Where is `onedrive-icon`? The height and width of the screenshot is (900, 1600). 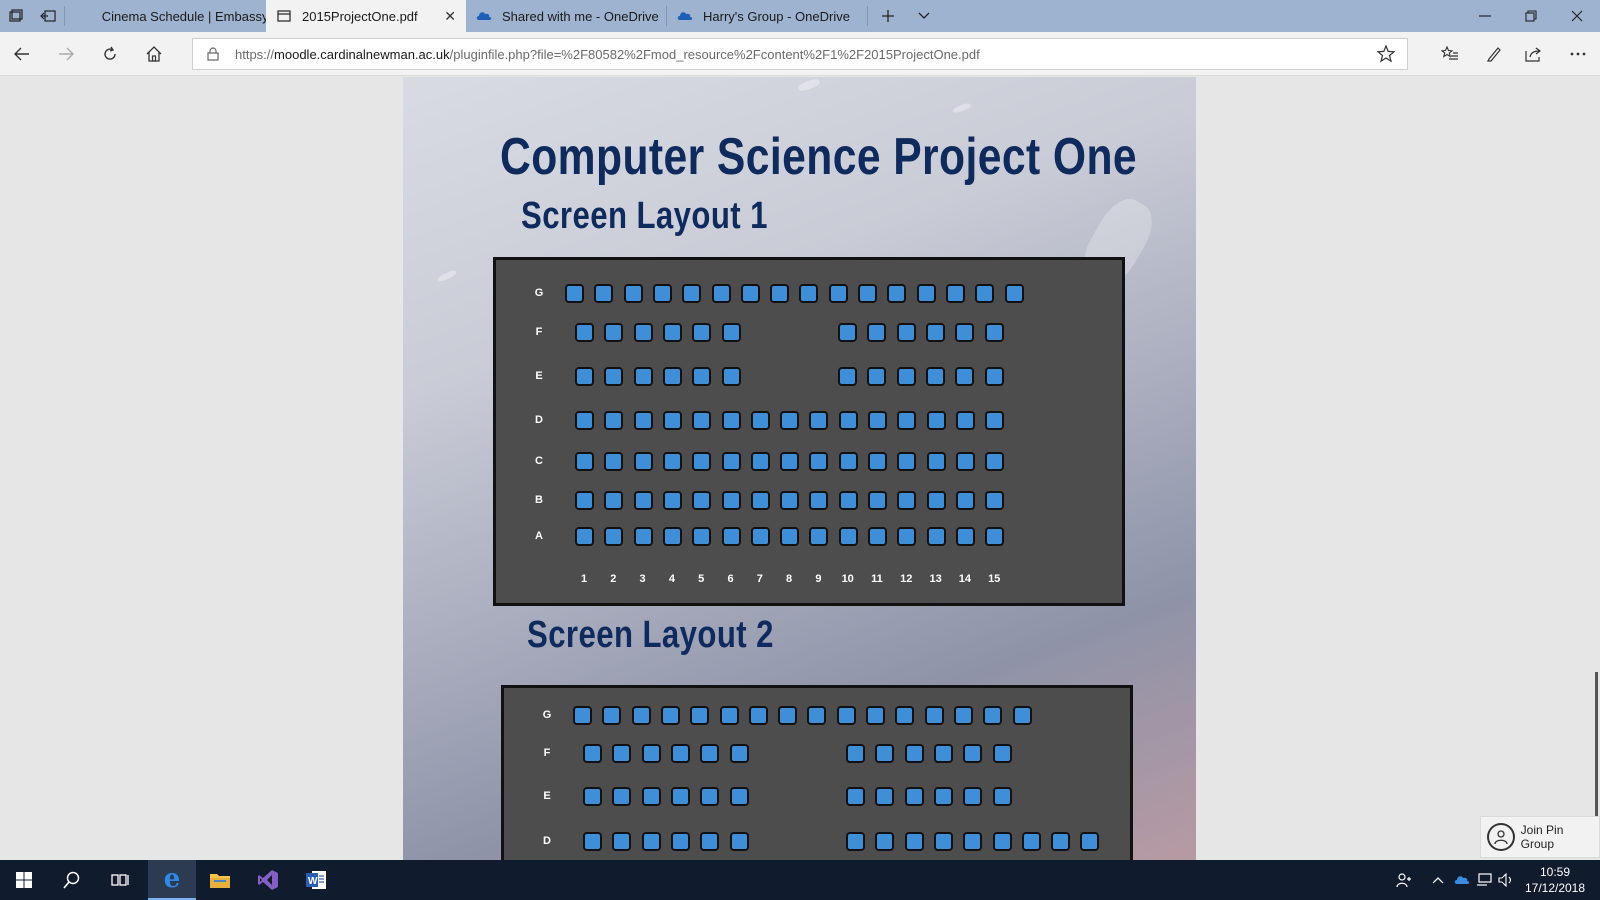 onedrive-icon is located at coordinates (685, 16).